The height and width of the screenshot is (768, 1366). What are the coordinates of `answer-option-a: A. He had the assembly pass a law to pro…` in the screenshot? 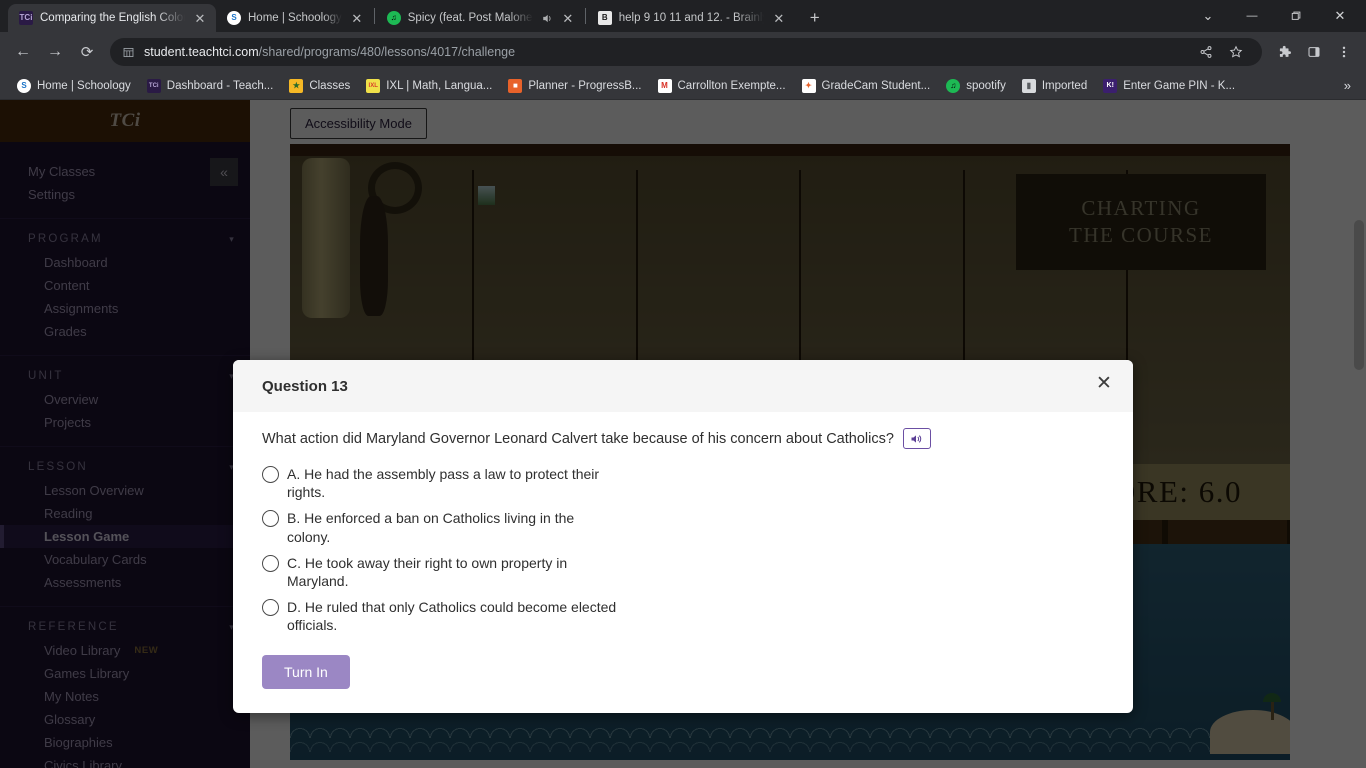 It's located at (683, 483).